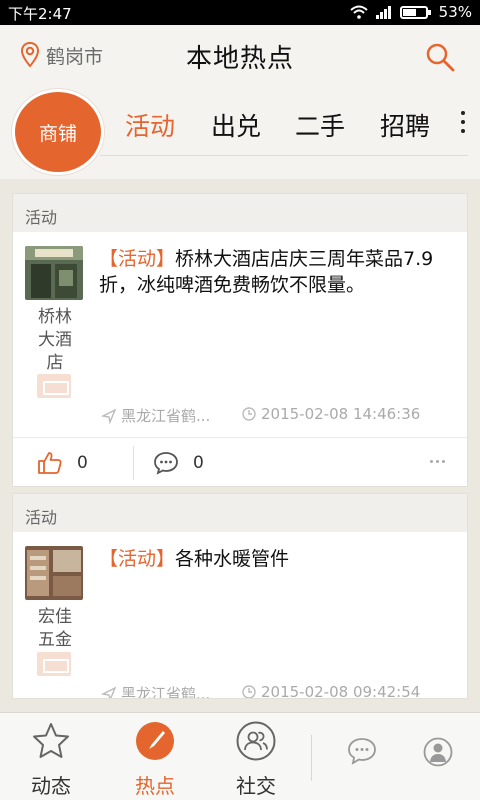 This screenshot has width=480, height=800. What do you see at coordinates (155, 741) in the screenshot?
I see `compass-icon` at bounding box center [155, 741].